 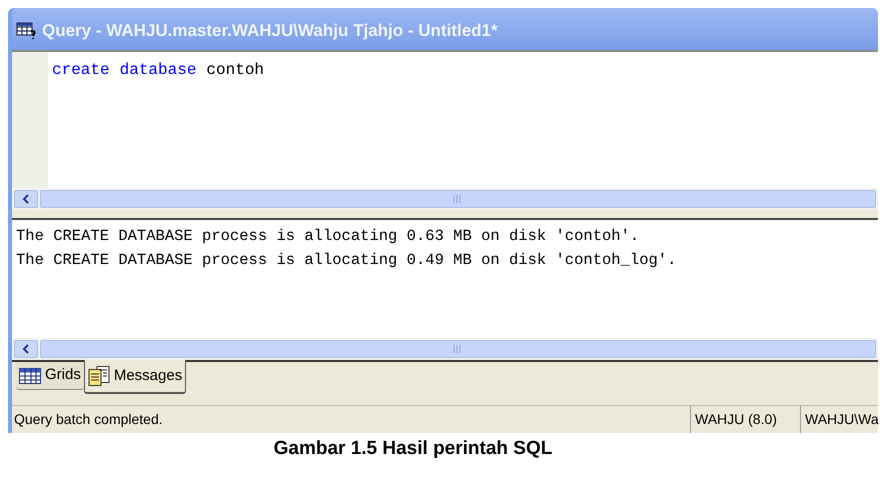 I want to click on documents-icon, so click(x=99, y=376).